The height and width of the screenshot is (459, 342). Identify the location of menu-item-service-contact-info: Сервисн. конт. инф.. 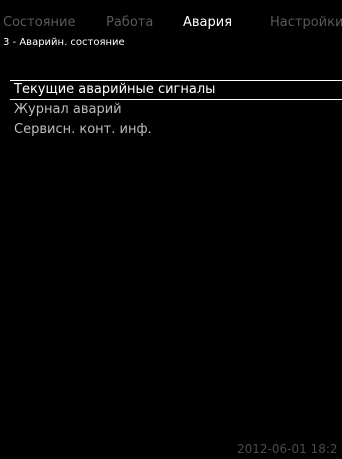
(176, 130).